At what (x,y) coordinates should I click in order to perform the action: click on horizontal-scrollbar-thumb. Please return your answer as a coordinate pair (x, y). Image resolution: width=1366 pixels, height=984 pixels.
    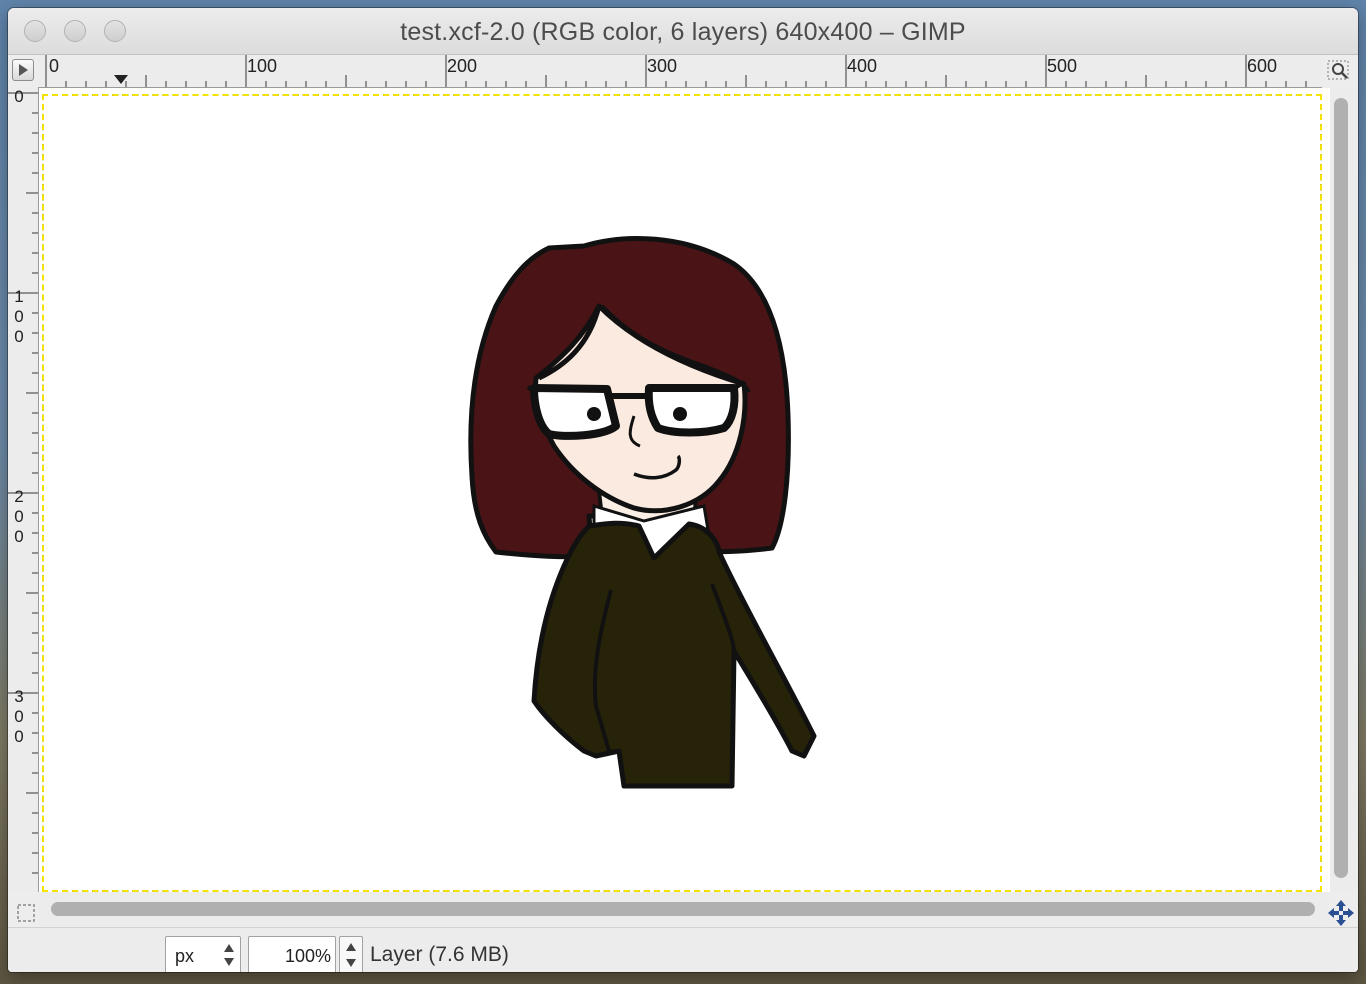
    Looking at the image, I should click on (683, 909).